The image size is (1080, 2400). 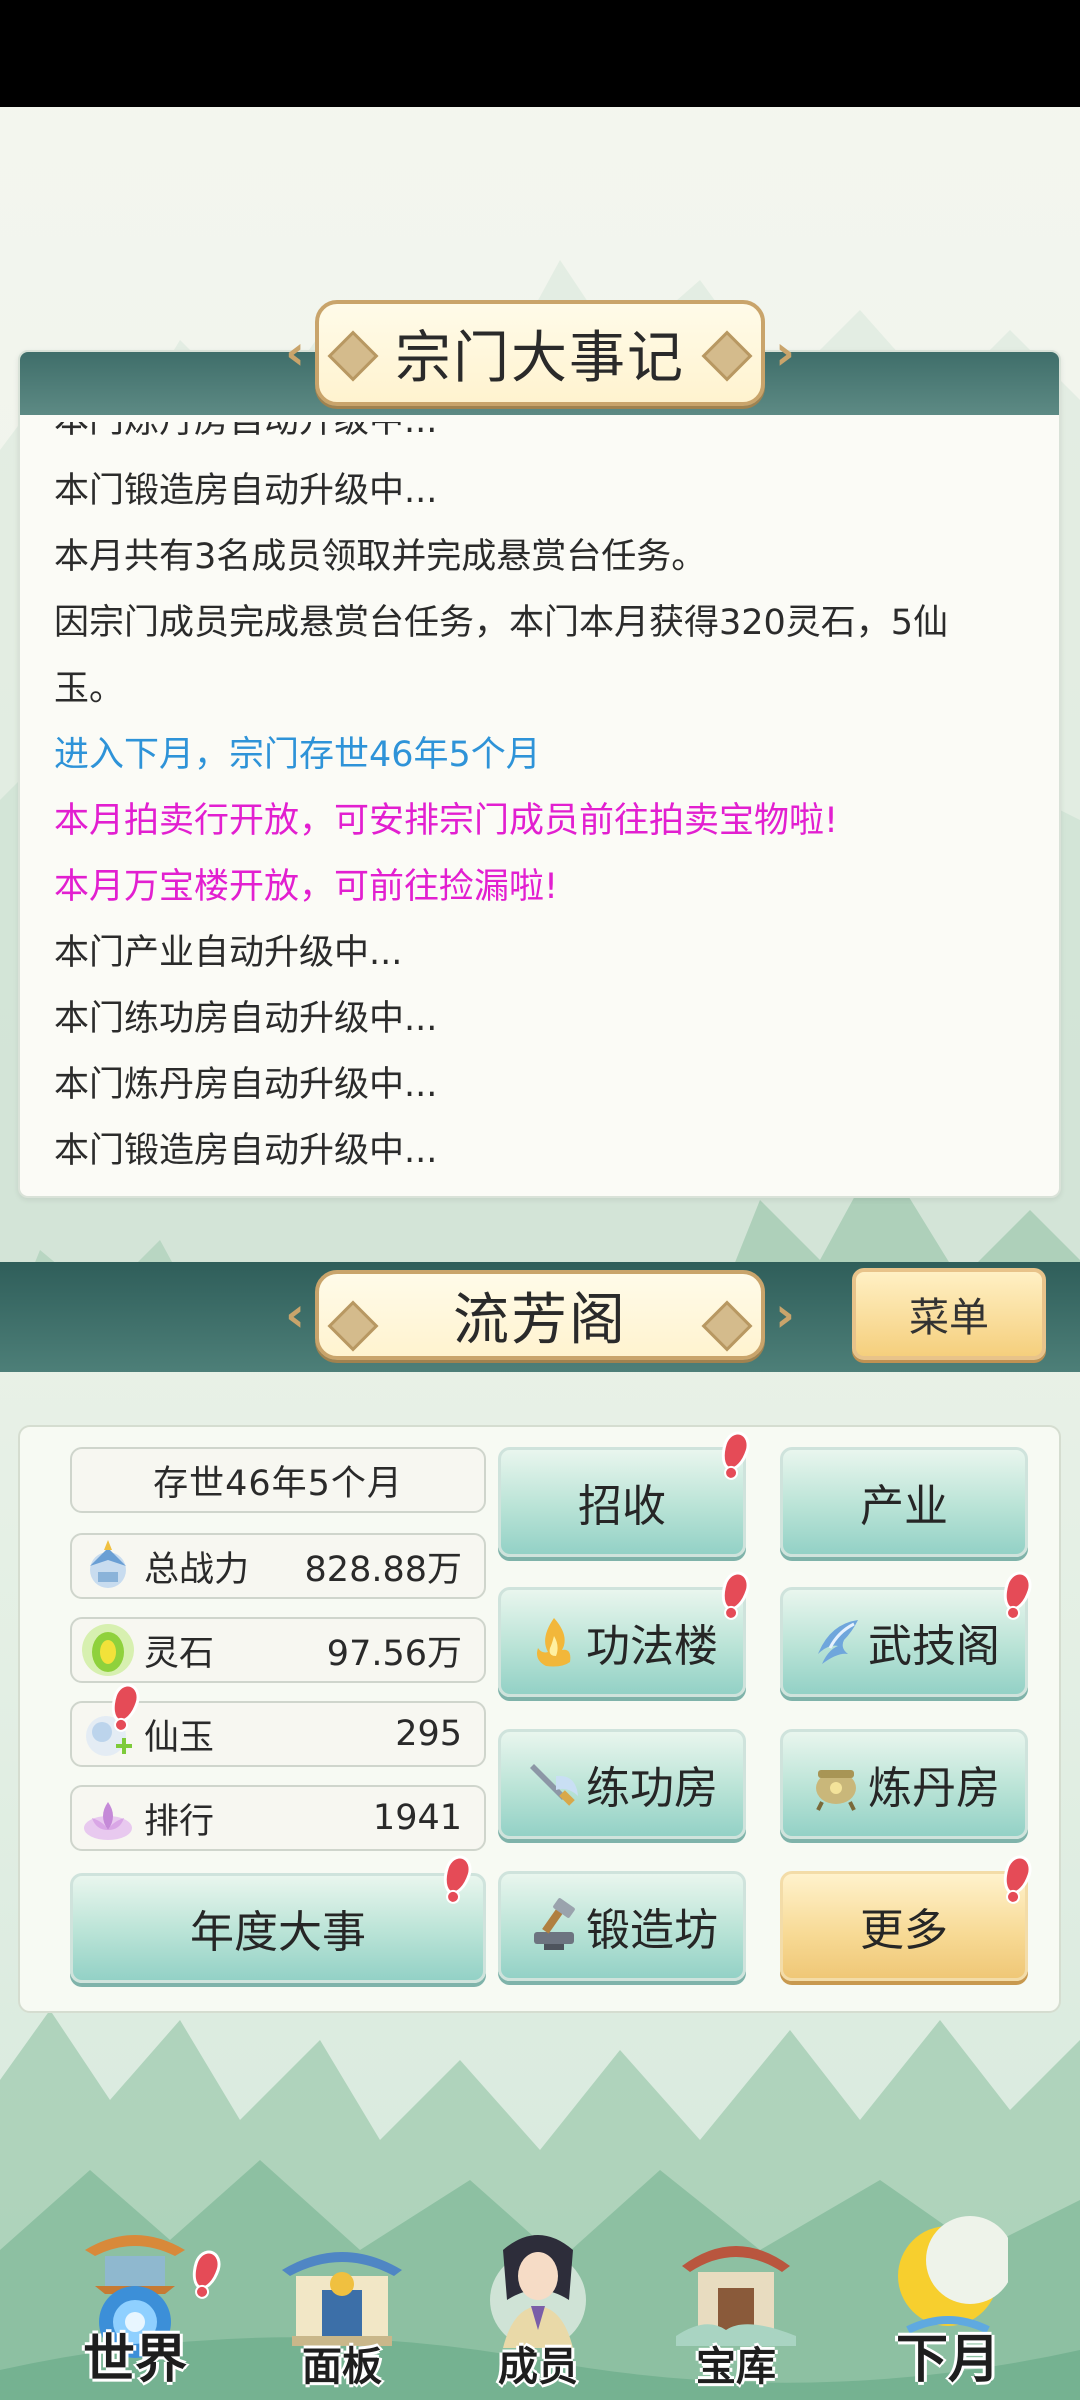 I want to click on log-title-banner: ‹ 宗门大事记 ›, so click(x=540, y=353).